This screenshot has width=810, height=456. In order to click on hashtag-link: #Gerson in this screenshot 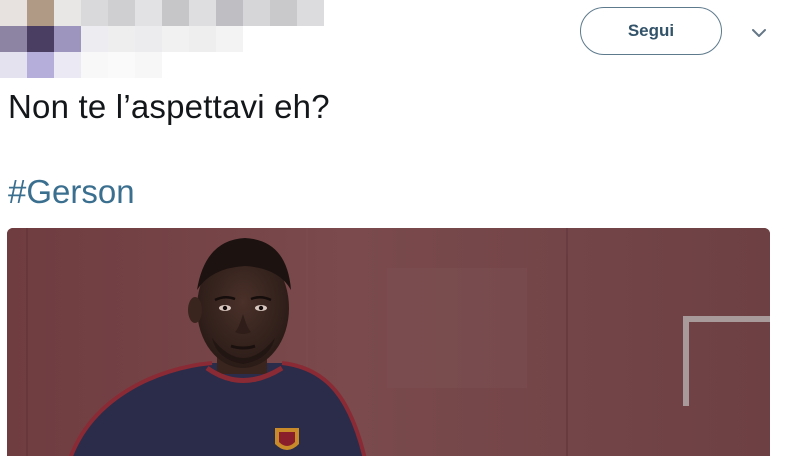, I will do `click(71, 192)`.